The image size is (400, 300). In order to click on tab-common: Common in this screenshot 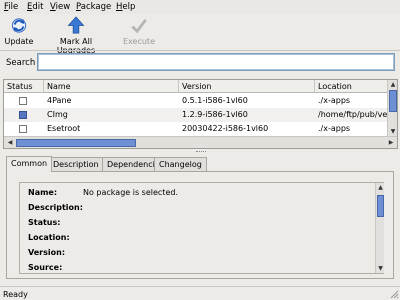, I will do `click(29, 164)`.